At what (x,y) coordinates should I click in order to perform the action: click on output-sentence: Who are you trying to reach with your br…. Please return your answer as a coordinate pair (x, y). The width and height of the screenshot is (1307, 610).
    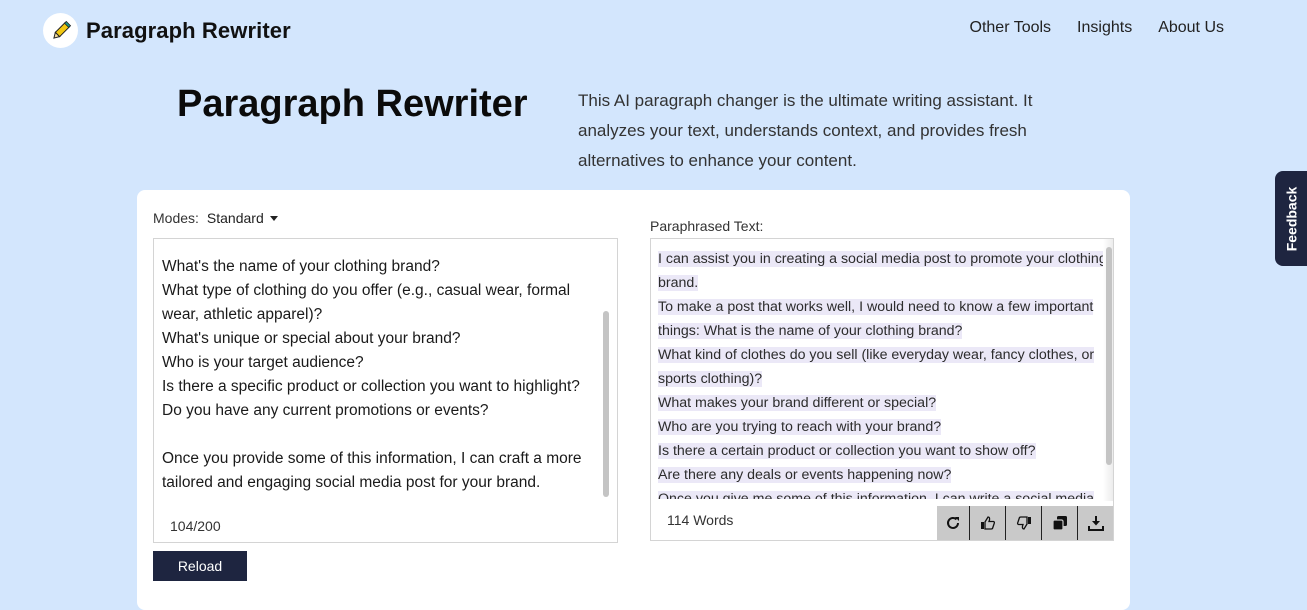
    Looking at the image, I should click on (800, 427).